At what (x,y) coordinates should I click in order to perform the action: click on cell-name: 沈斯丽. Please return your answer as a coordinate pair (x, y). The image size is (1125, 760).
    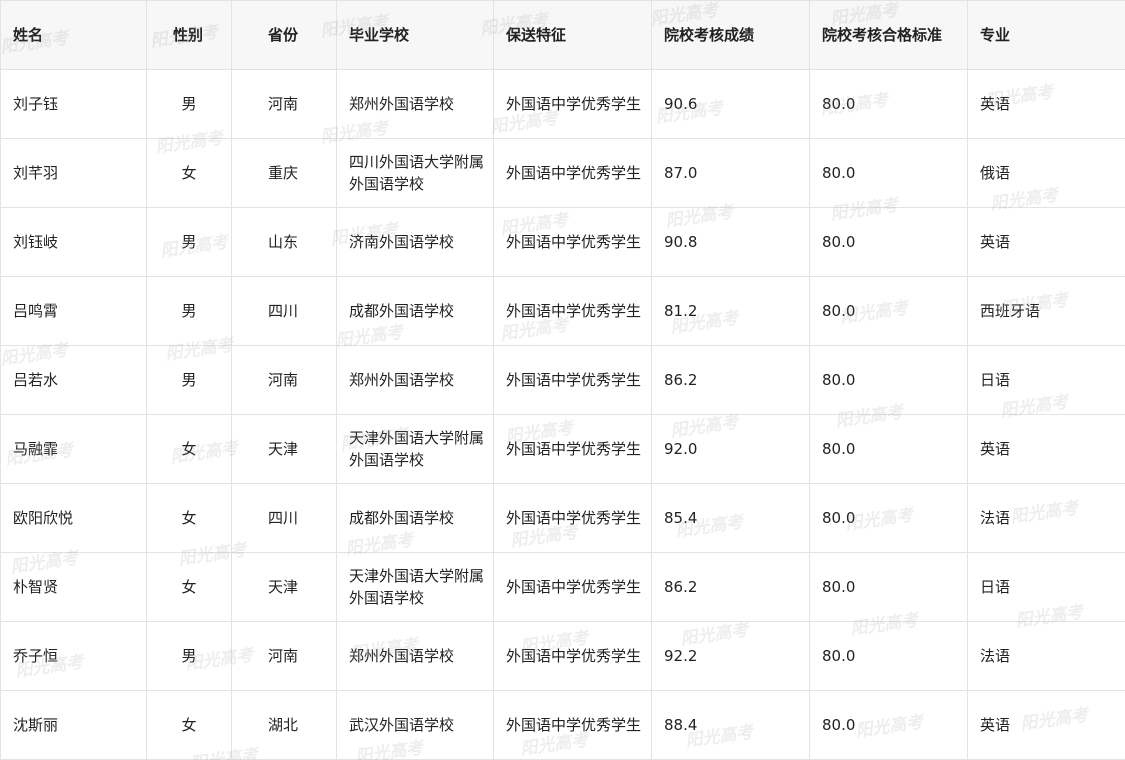
    Looking at the image, I should click on (73, 725).